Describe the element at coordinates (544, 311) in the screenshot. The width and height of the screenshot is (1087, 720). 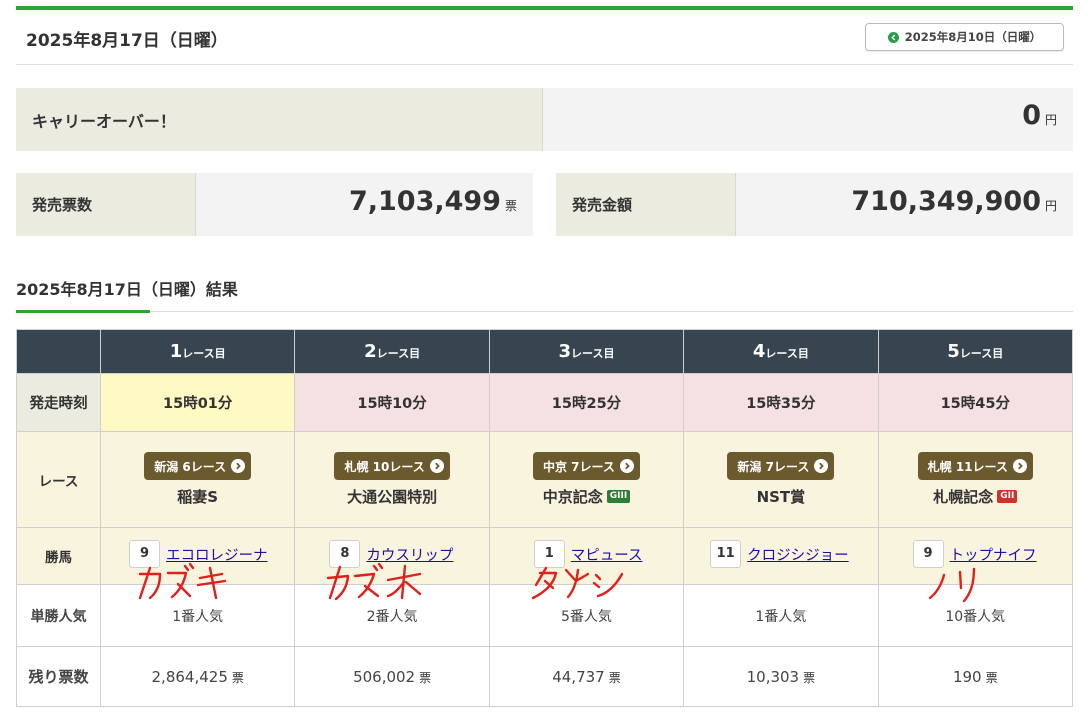
I see `results-divider` at that location.